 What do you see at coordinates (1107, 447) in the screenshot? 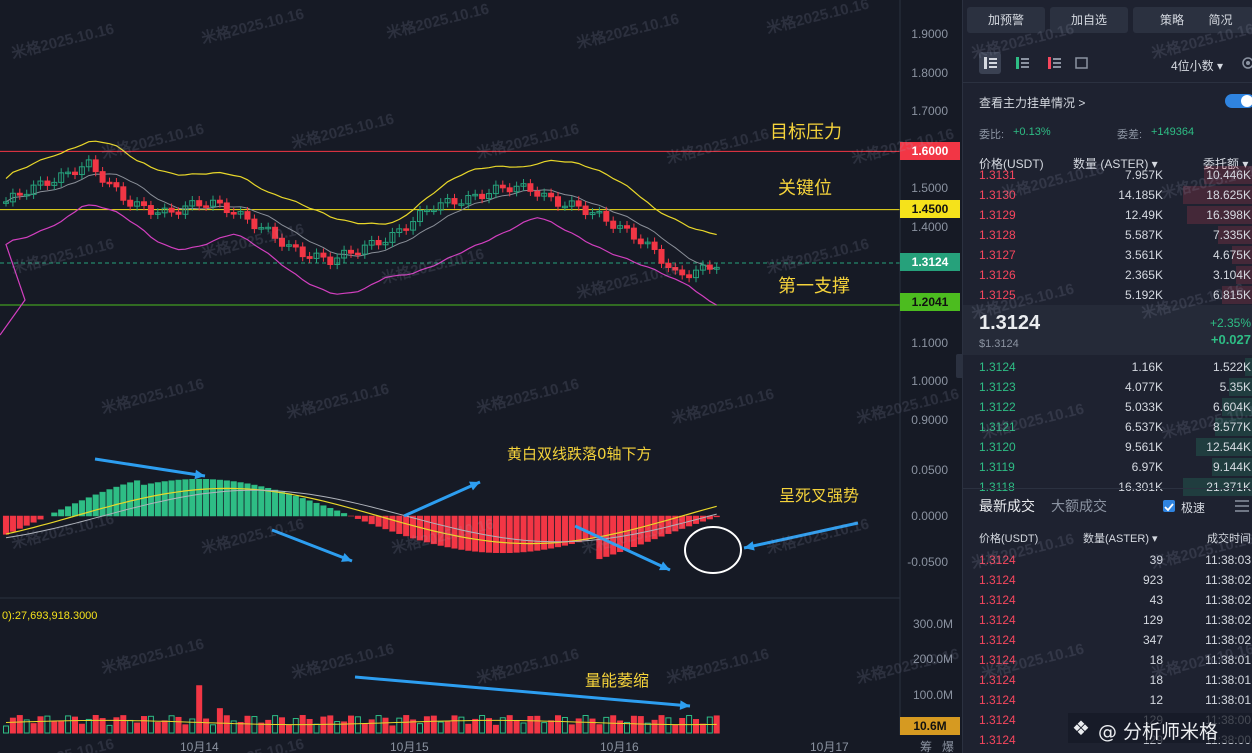
I see `book-row: 1.3120 9.561K 12.544K` at bounding box center [1107, 447].